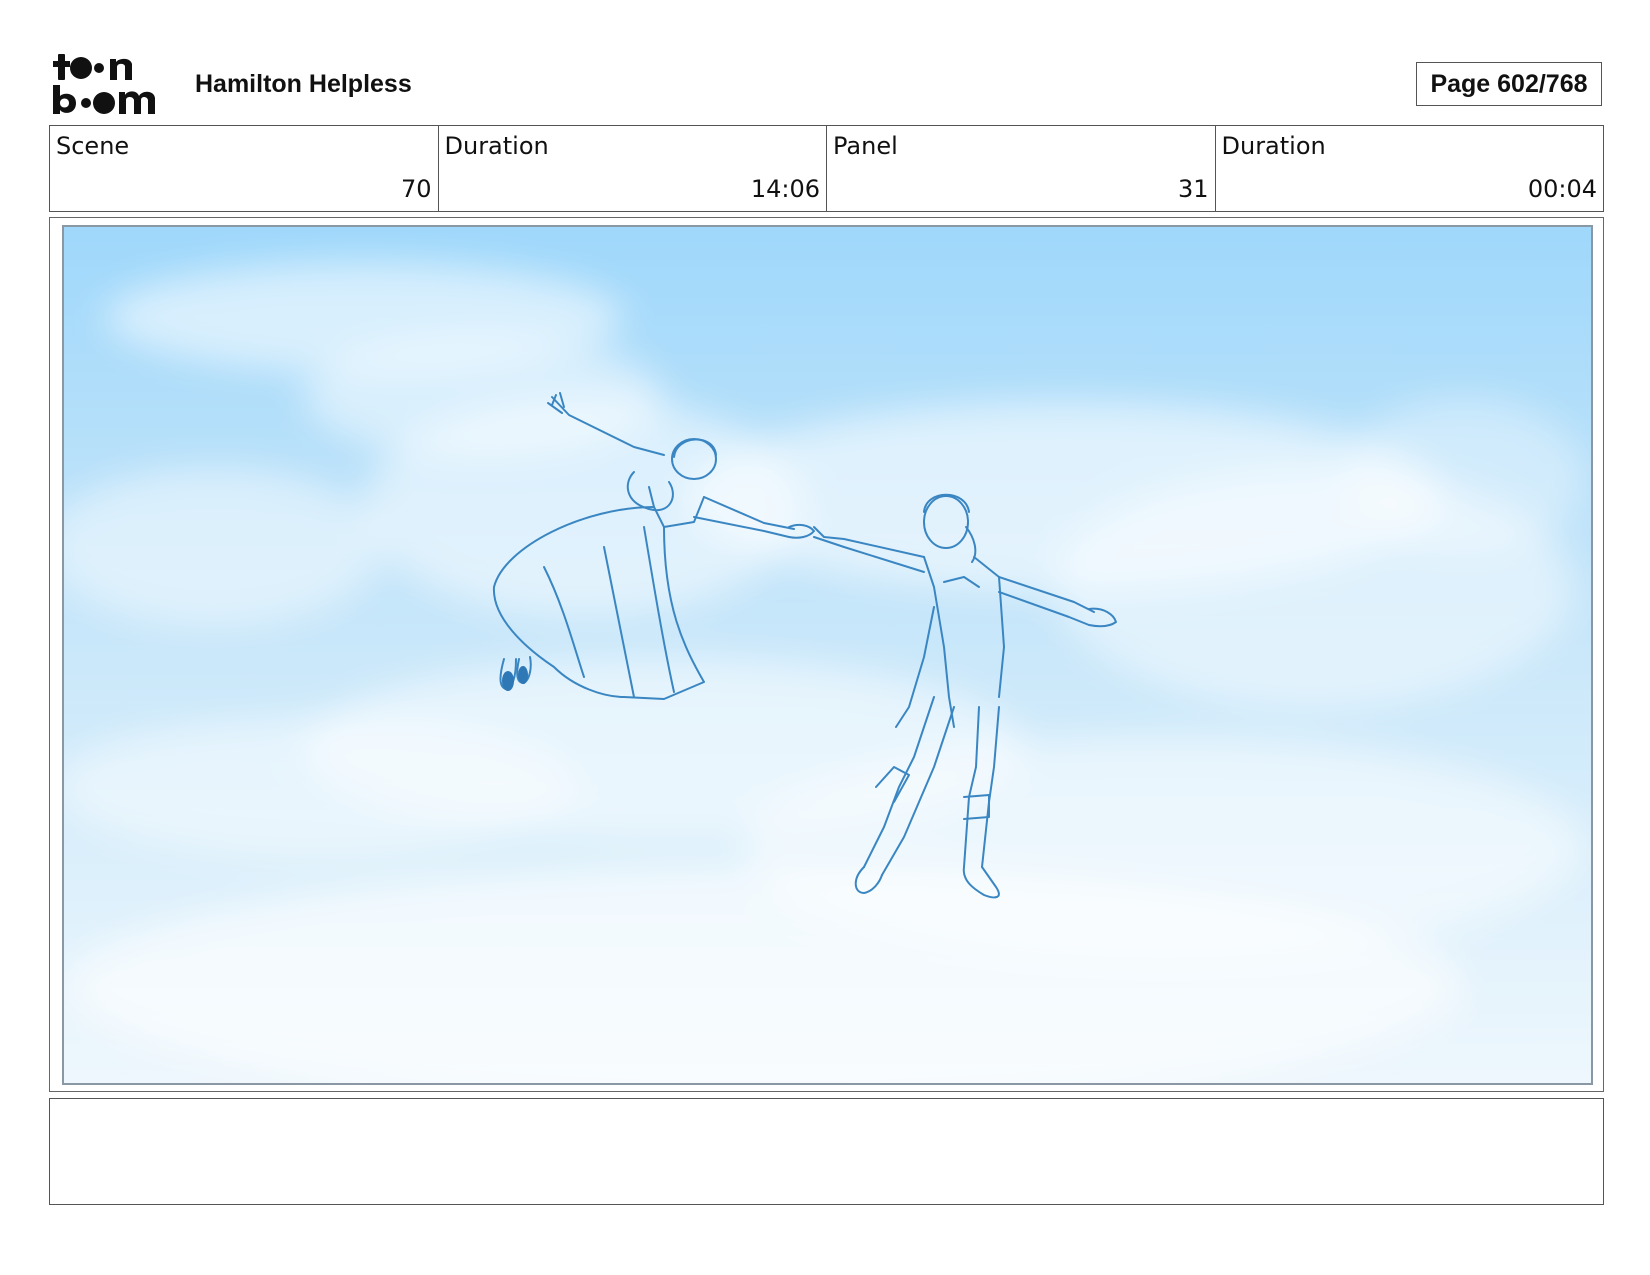  I want to click on panel-cell: Panel 31, so click(1021, 168).